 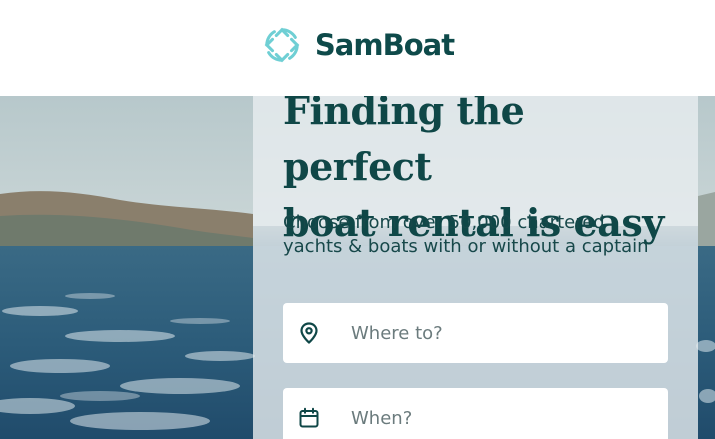 I want to click on brand-name: SamBoat, so click(x=384, y=45).